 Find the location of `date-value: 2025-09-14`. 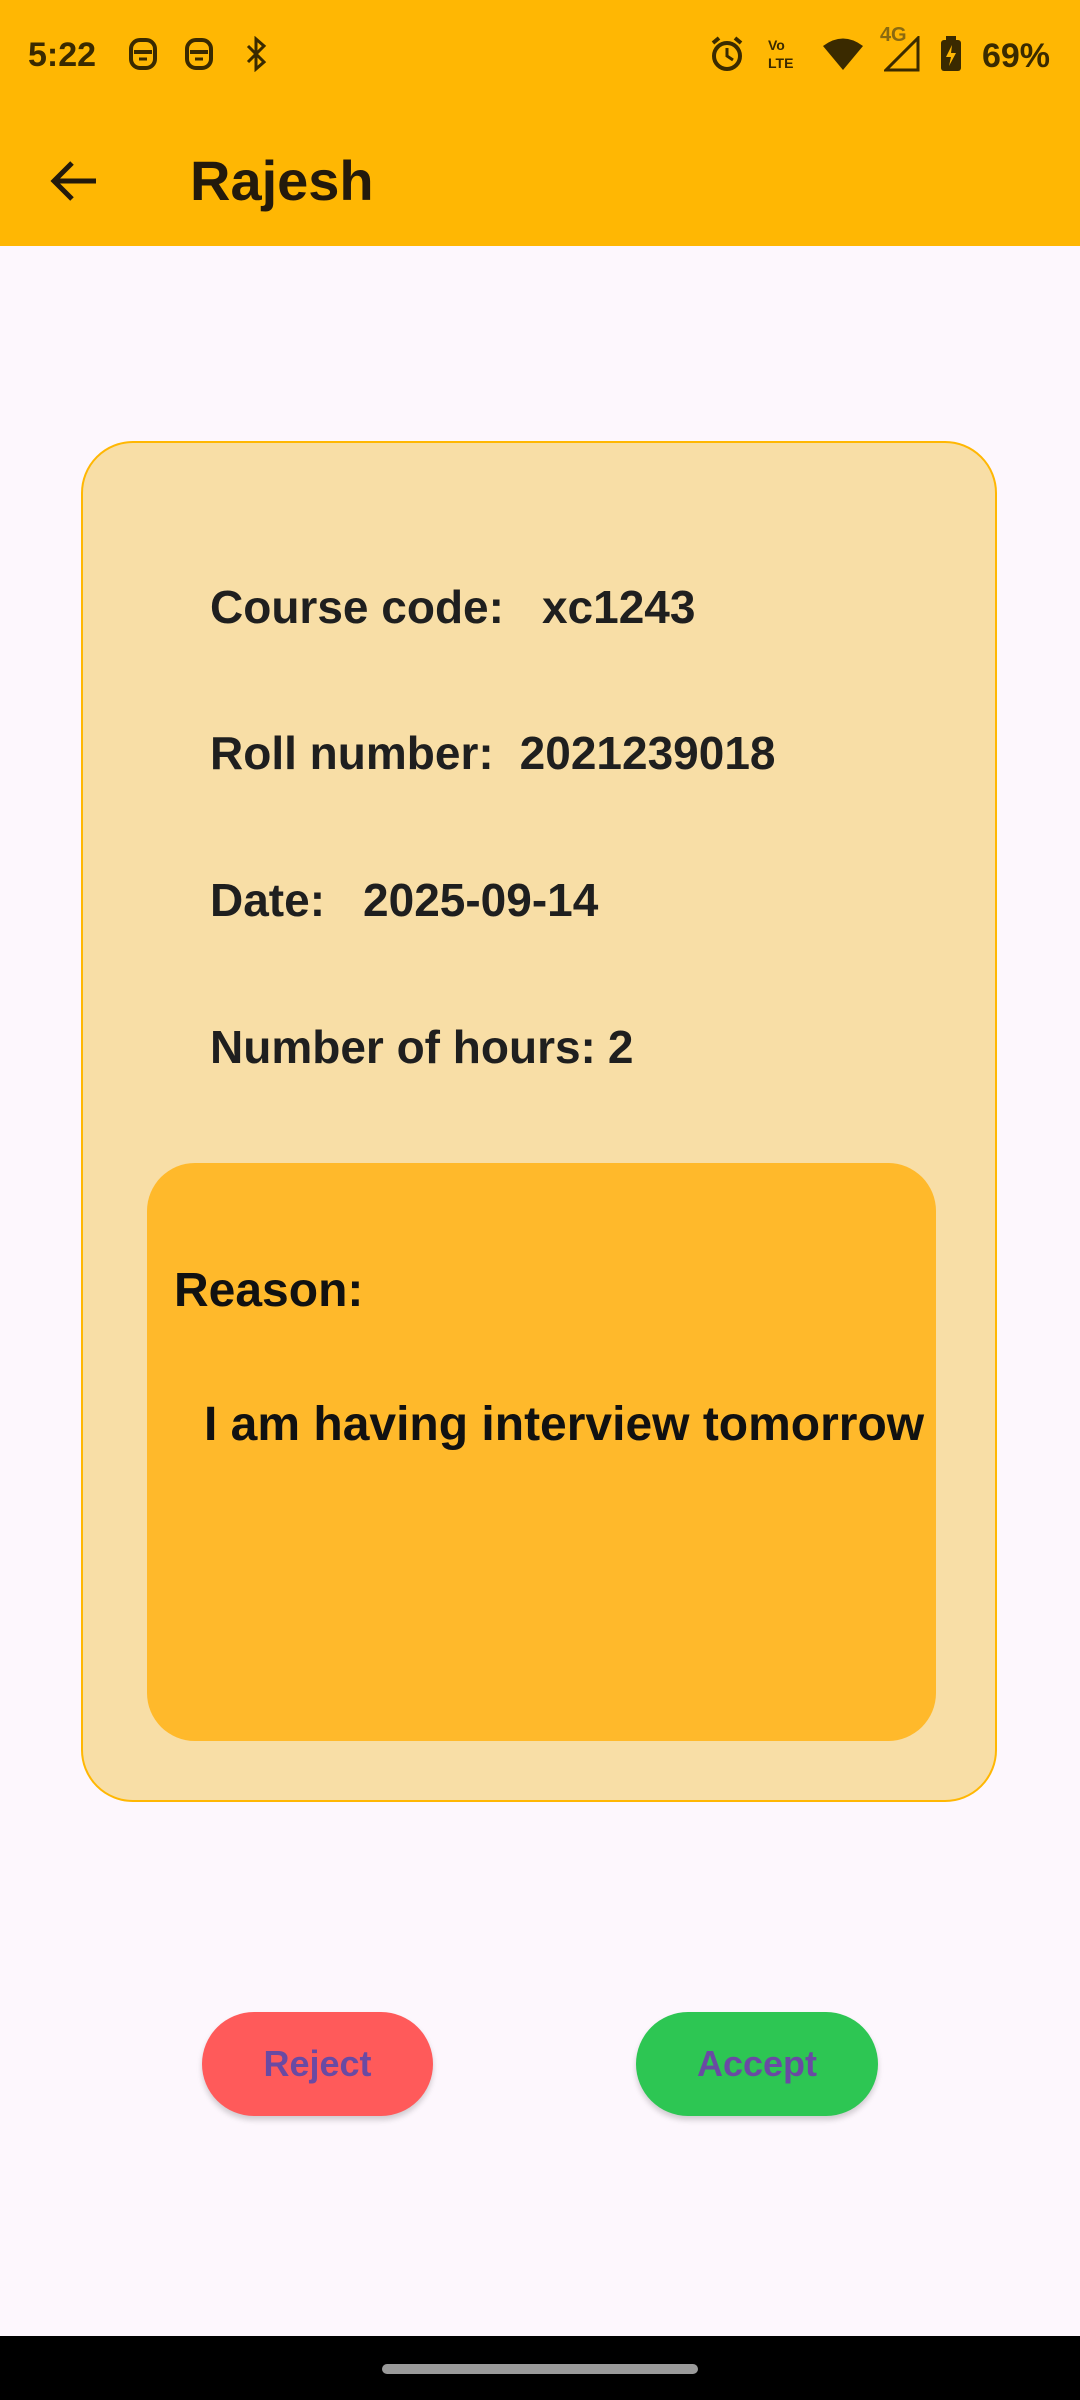

date-value: 2025-09-14 is located at coordinates (481, 900).